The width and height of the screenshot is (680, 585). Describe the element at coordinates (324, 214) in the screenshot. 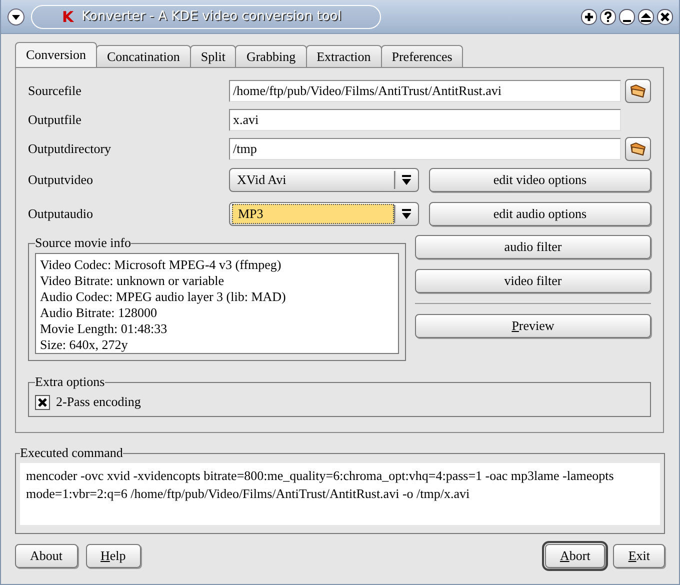

I see `dropdown: MP3` at that location.